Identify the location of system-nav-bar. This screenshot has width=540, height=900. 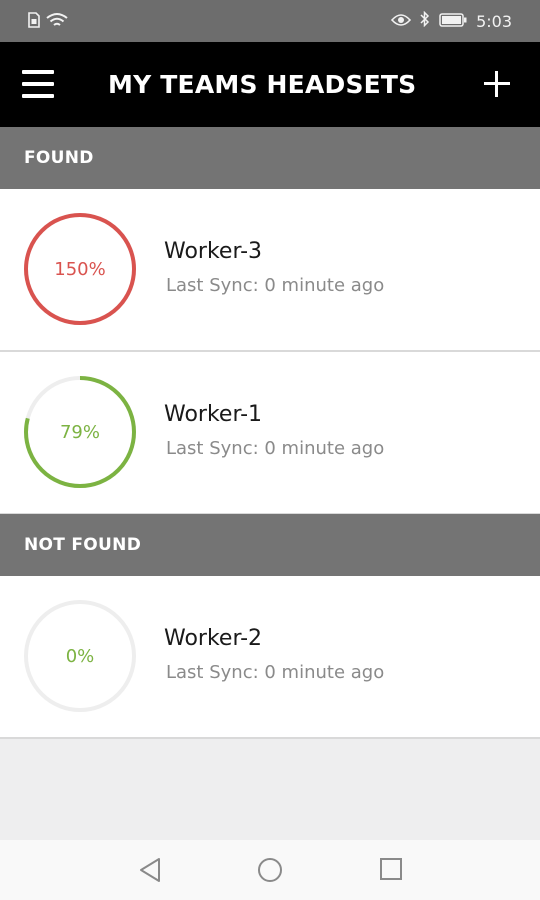
(270, 870).